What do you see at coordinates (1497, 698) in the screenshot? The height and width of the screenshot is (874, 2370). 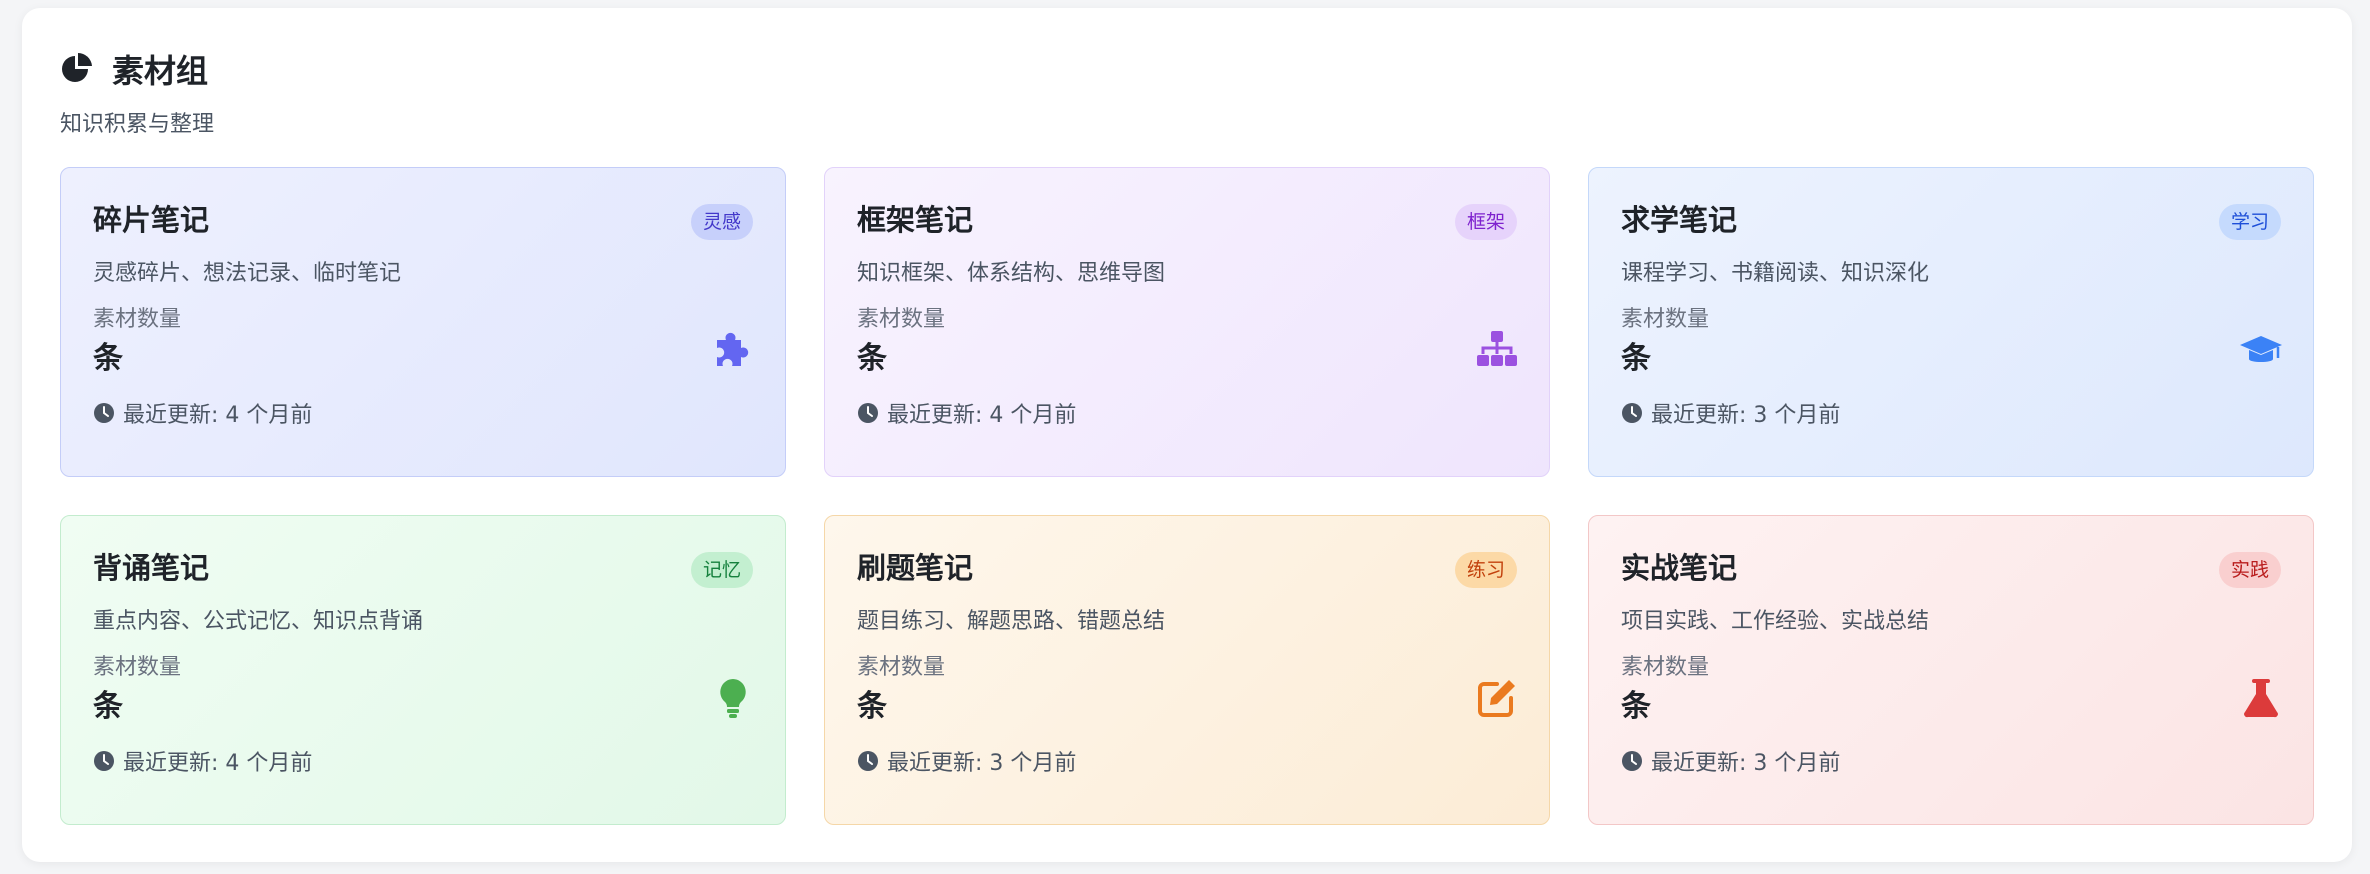 I see `edit-icon` at bounding box center [1497, 698].